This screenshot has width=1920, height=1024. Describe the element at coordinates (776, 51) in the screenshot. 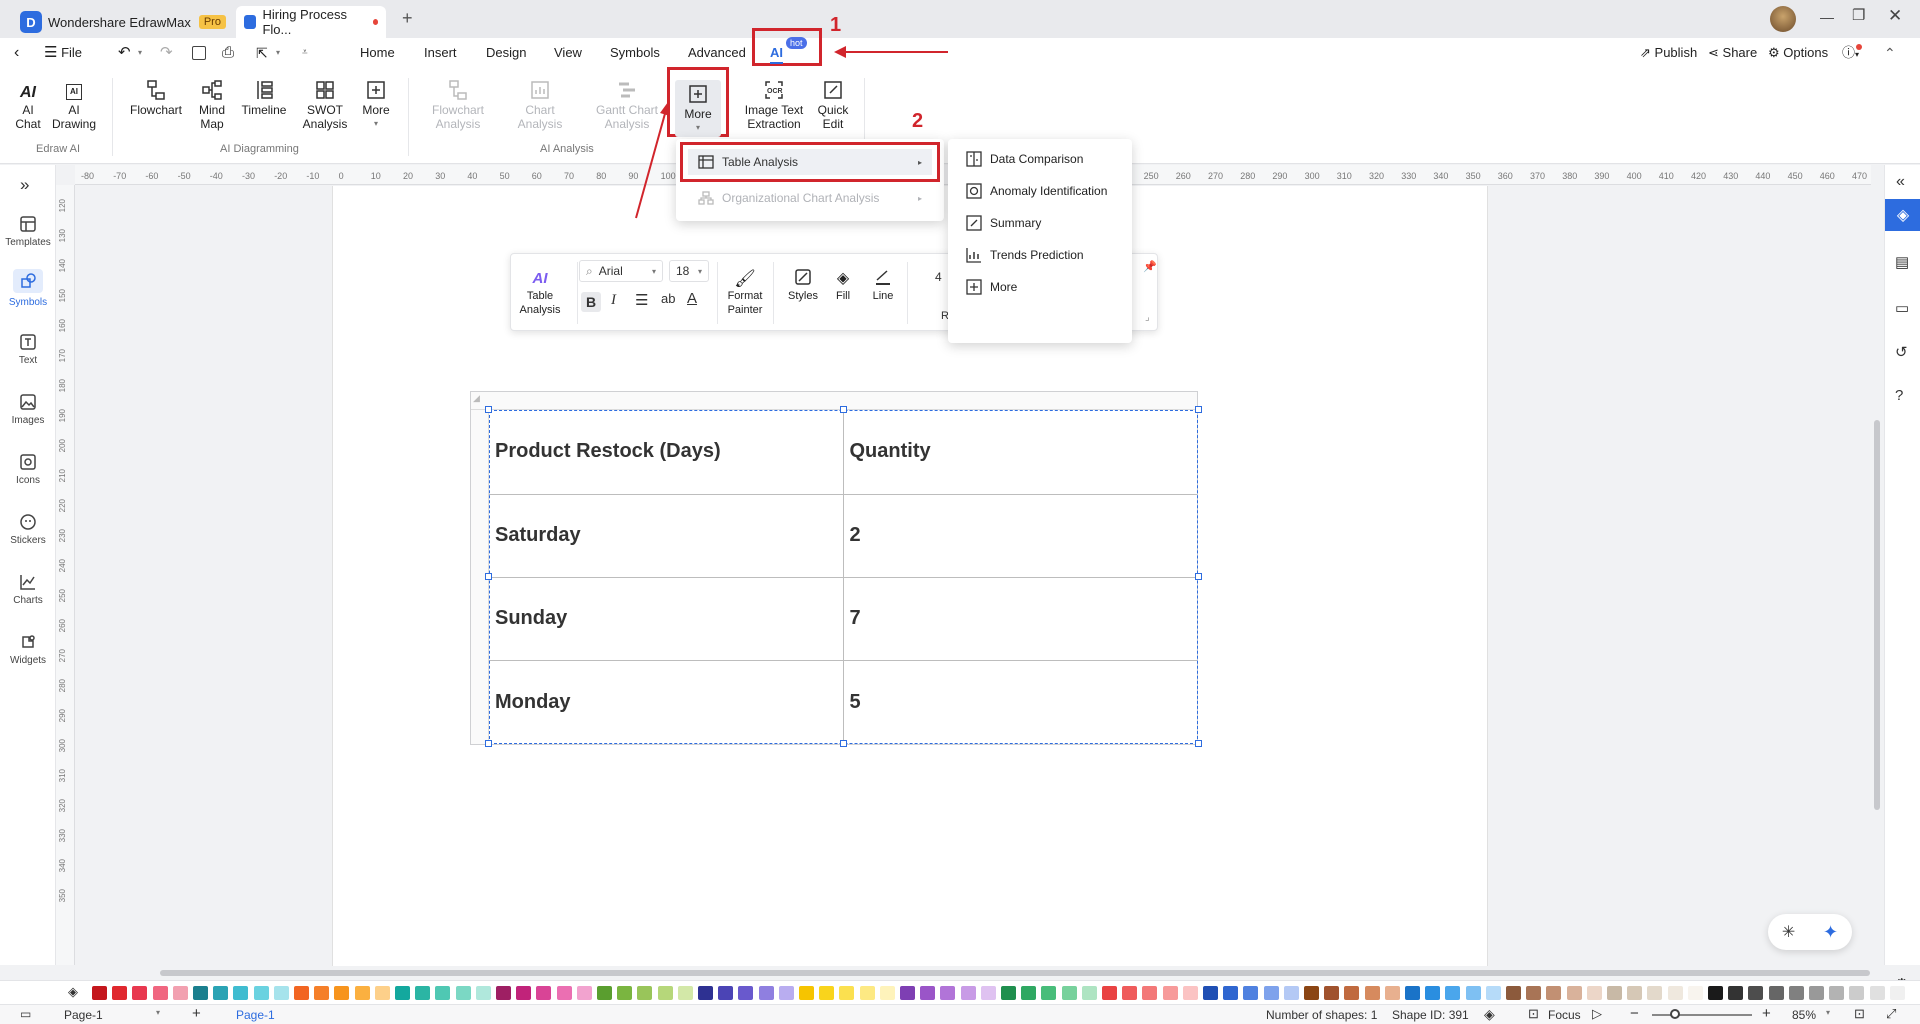

I see `menu-ai: AI` at that location.